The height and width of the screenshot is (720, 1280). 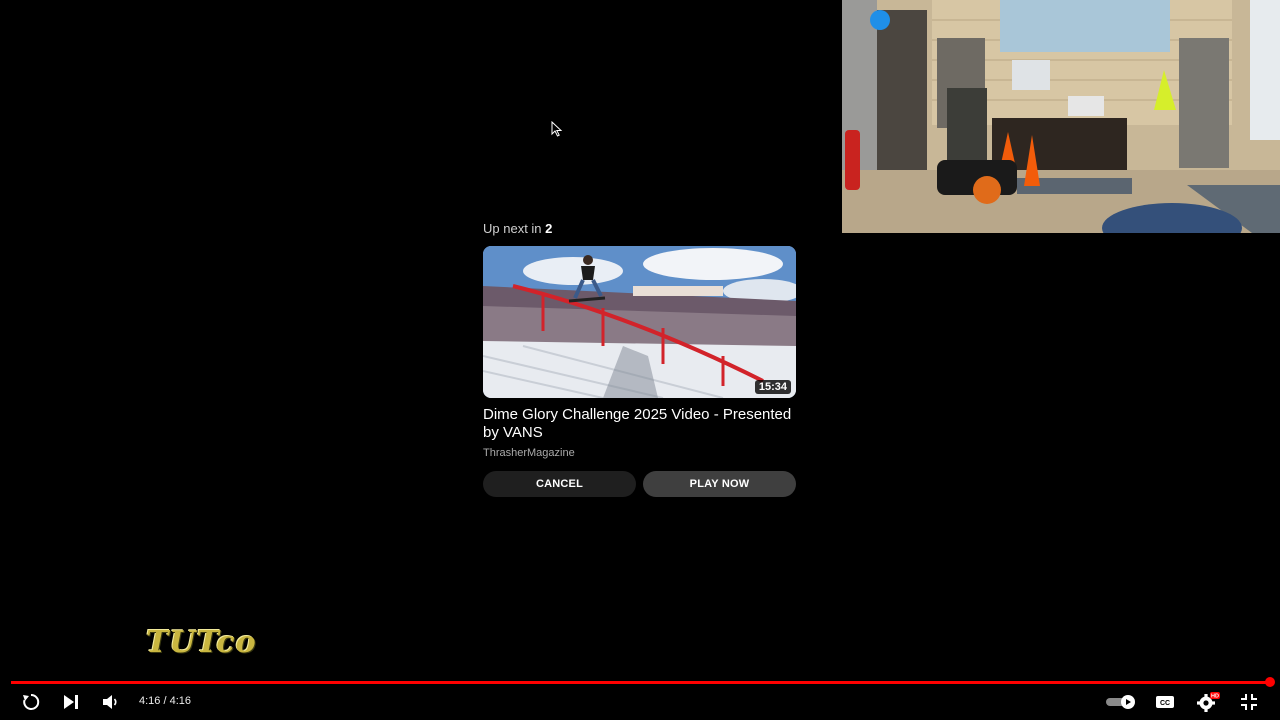 What do you see at coordinates (111, 702) in the screenshot?
I see `volume-icon` at bounding box center [111, 702].